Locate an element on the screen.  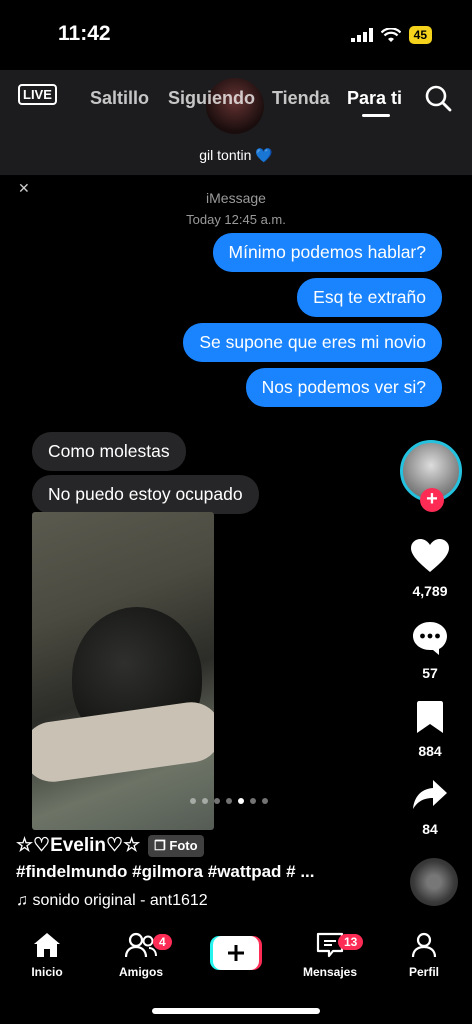
tab-saltillo: Saltillo is located at coordinates (119, 98).